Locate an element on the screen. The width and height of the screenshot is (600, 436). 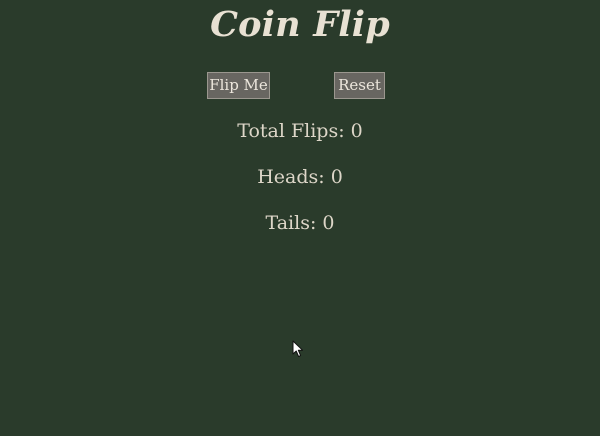
total-flips-label: Total Flips: is located at coordinates (294, 131).